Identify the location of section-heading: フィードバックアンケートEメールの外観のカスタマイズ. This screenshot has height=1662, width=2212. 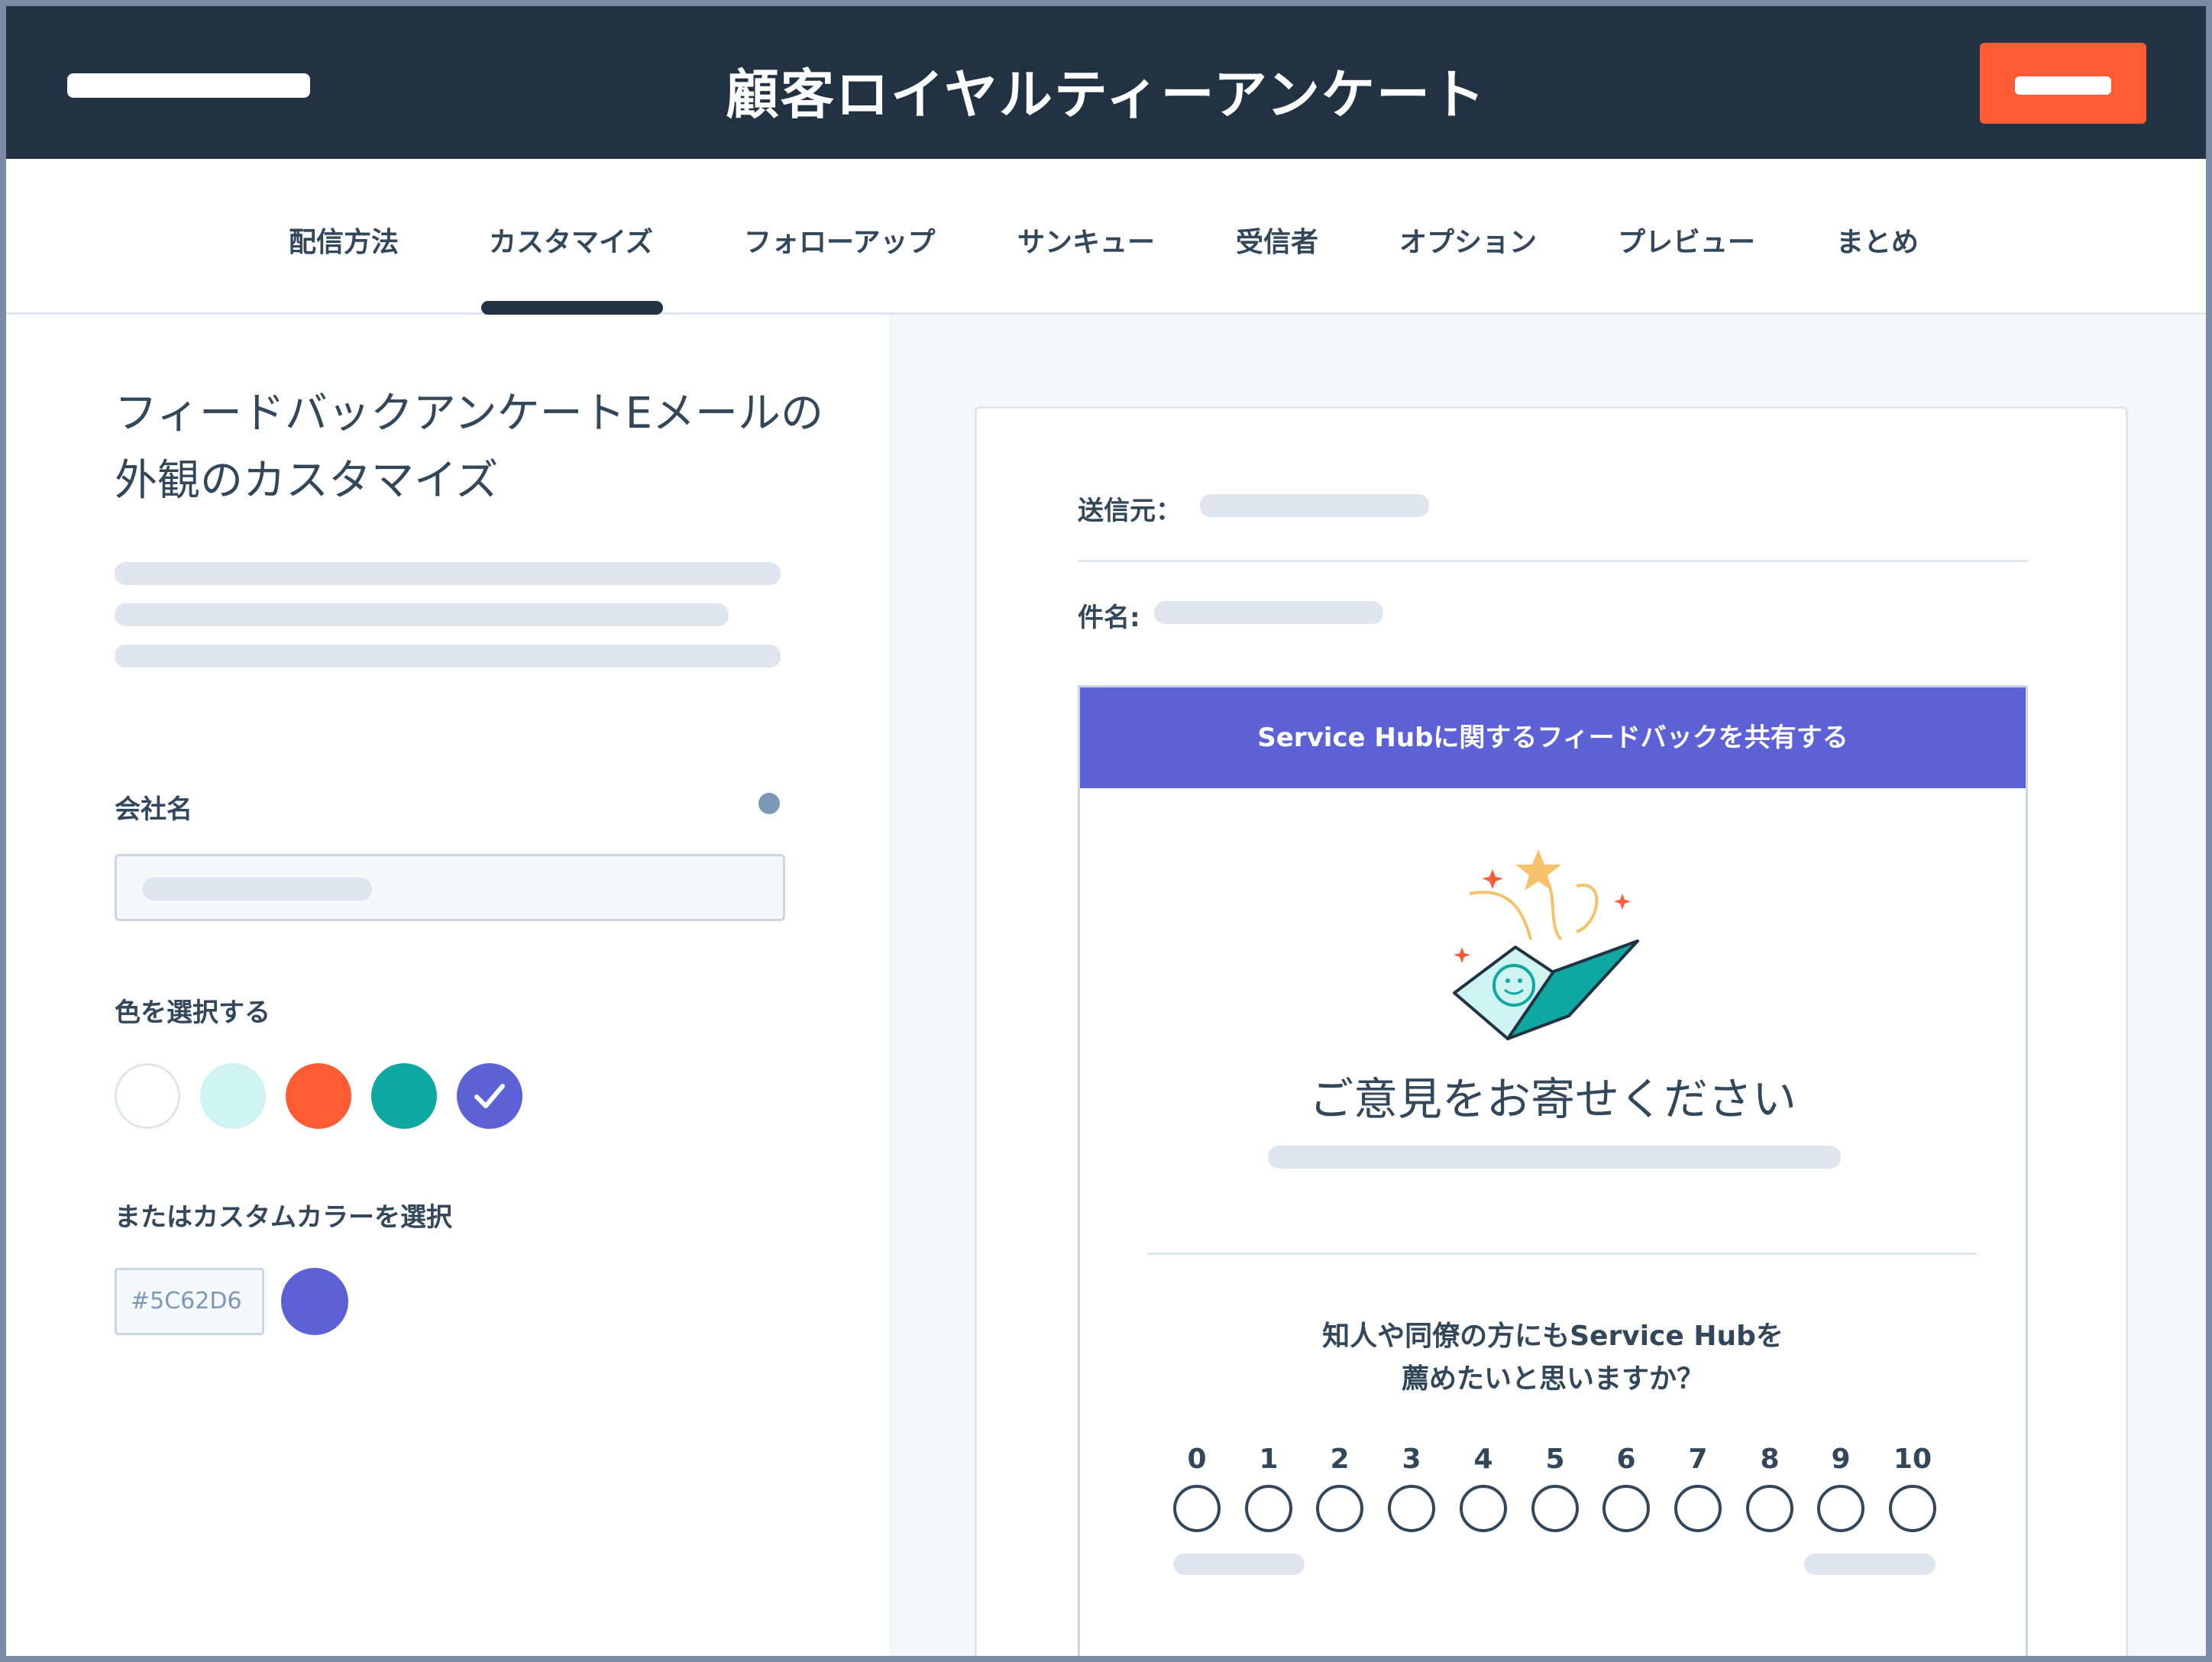
(469, 447).